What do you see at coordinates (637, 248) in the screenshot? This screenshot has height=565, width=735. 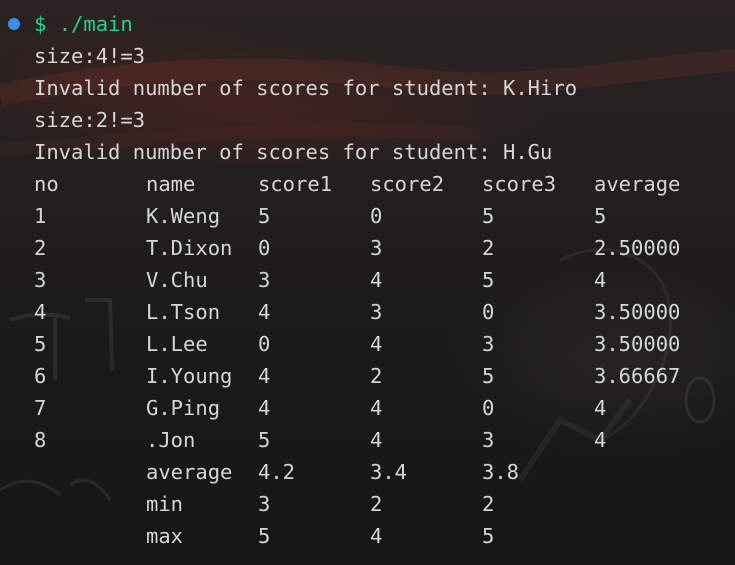 I see `cell-average: 2.50000` at bounding box center [637, 248].